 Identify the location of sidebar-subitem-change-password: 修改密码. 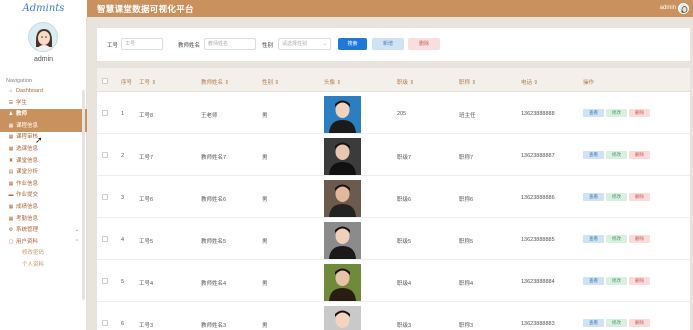
(43, 254).